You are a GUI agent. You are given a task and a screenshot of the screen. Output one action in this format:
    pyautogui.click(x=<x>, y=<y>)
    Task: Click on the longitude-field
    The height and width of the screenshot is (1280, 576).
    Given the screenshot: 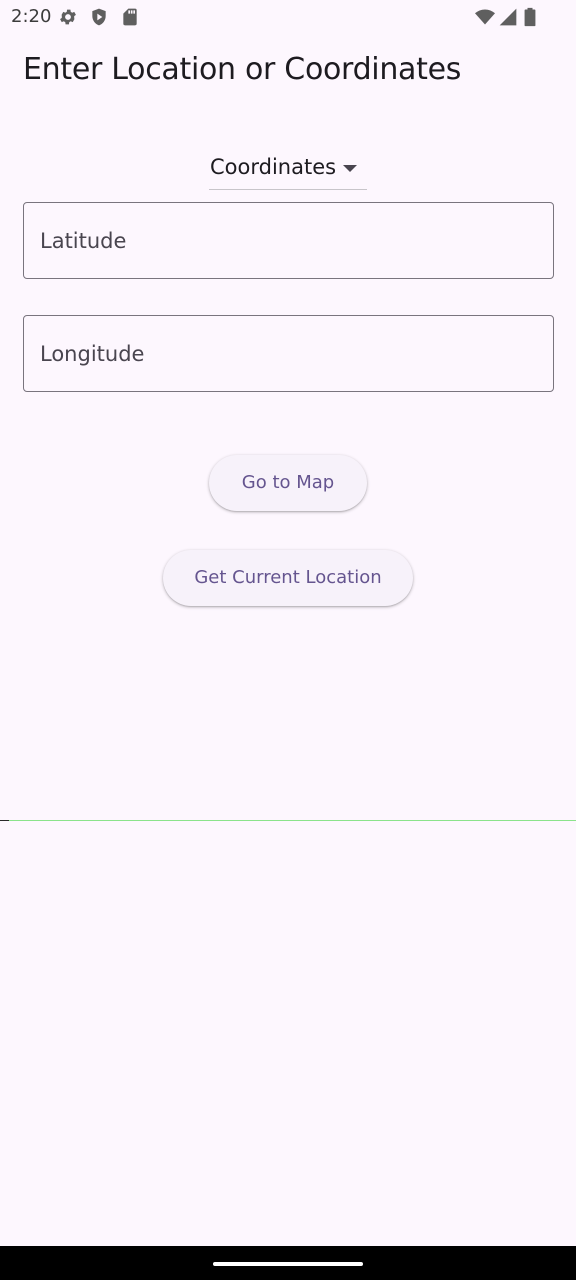 What is the action you would take?
    pyautogui.click(x=288, y=353)
    